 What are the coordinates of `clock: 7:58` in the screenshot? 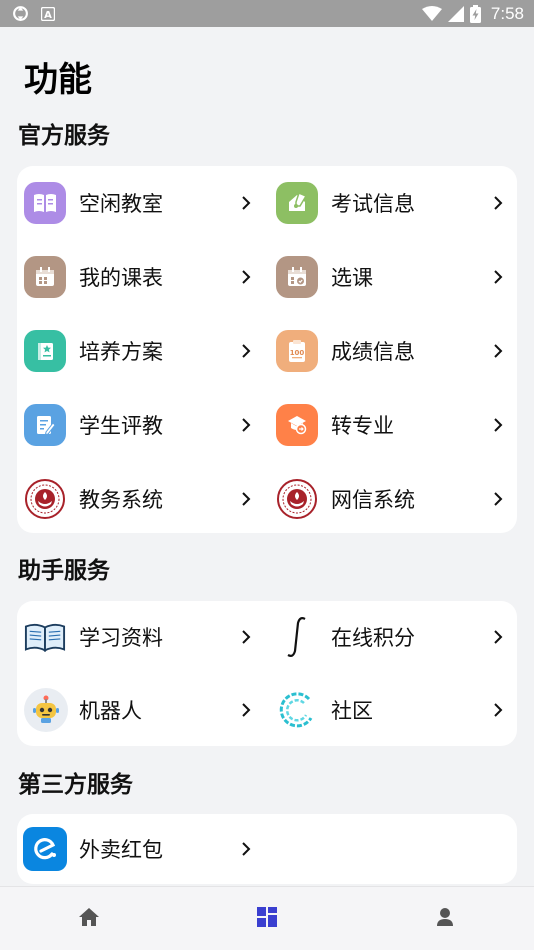 It's located at (507, 13).